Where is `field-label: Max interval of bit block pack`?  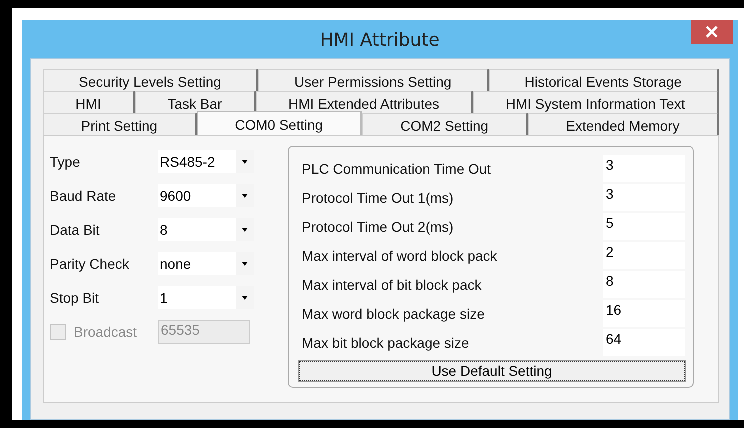
field-label: Max interval of bit block pack is located at coordinates (392, 284).